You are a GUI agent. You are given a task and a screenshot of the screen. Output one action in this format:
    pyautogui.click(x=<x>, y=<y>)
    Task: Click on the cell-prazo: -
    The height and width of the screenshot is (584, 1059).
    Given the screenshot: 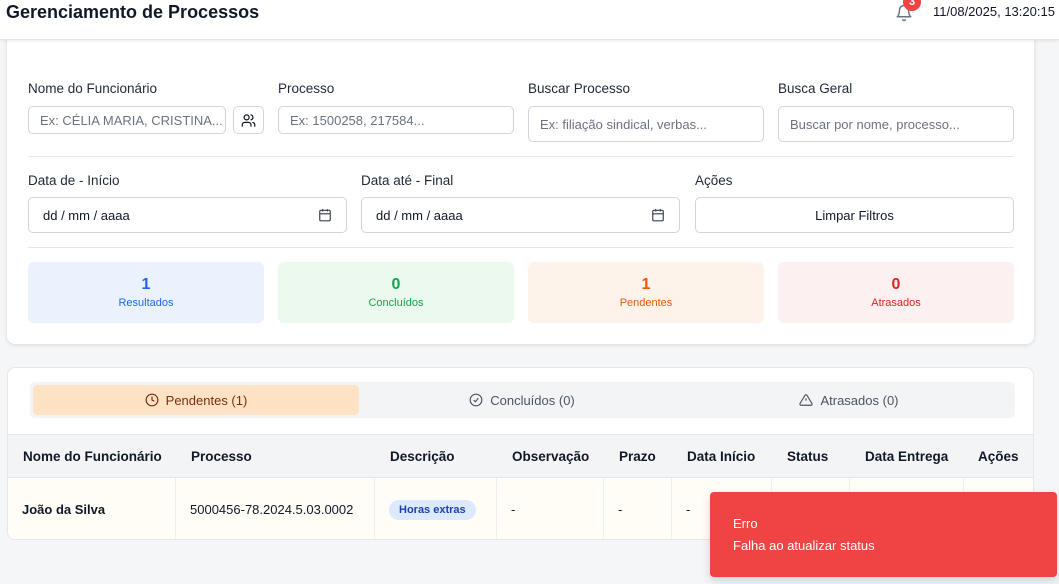 What is the action you would take?
    pyautogui.click(x=638, y=508)
    